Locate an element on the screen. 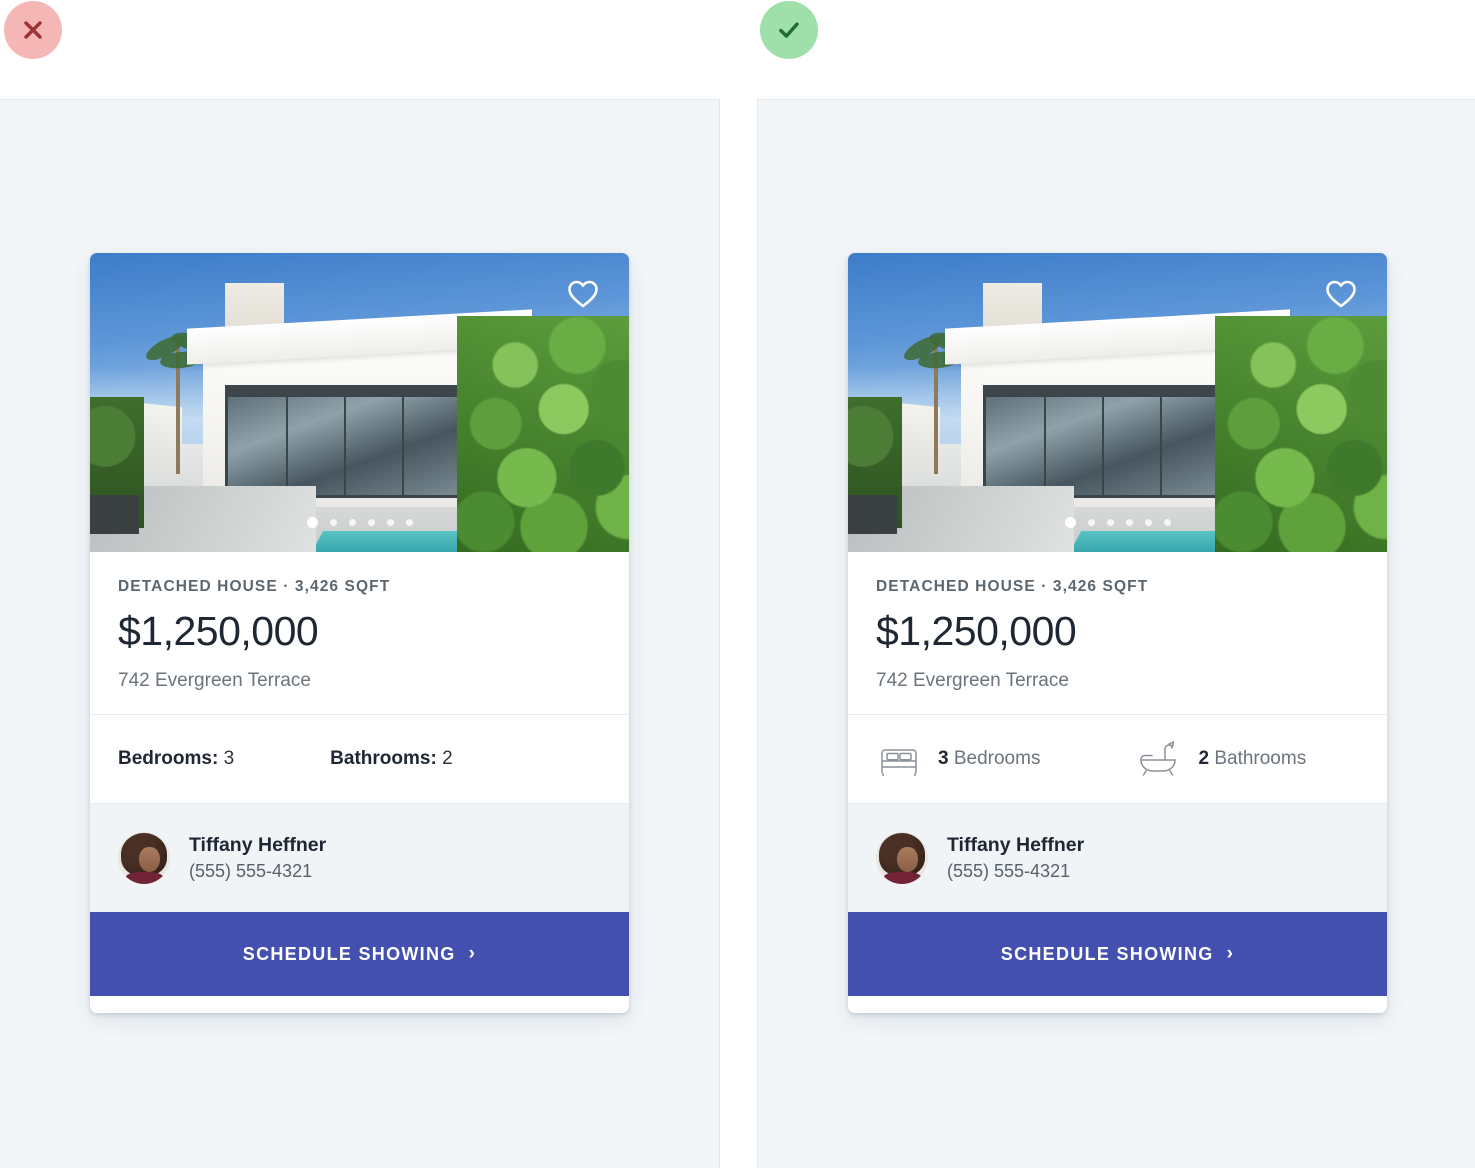  bedrooms-label: Bedrooms is located at coordinates (997, 758).